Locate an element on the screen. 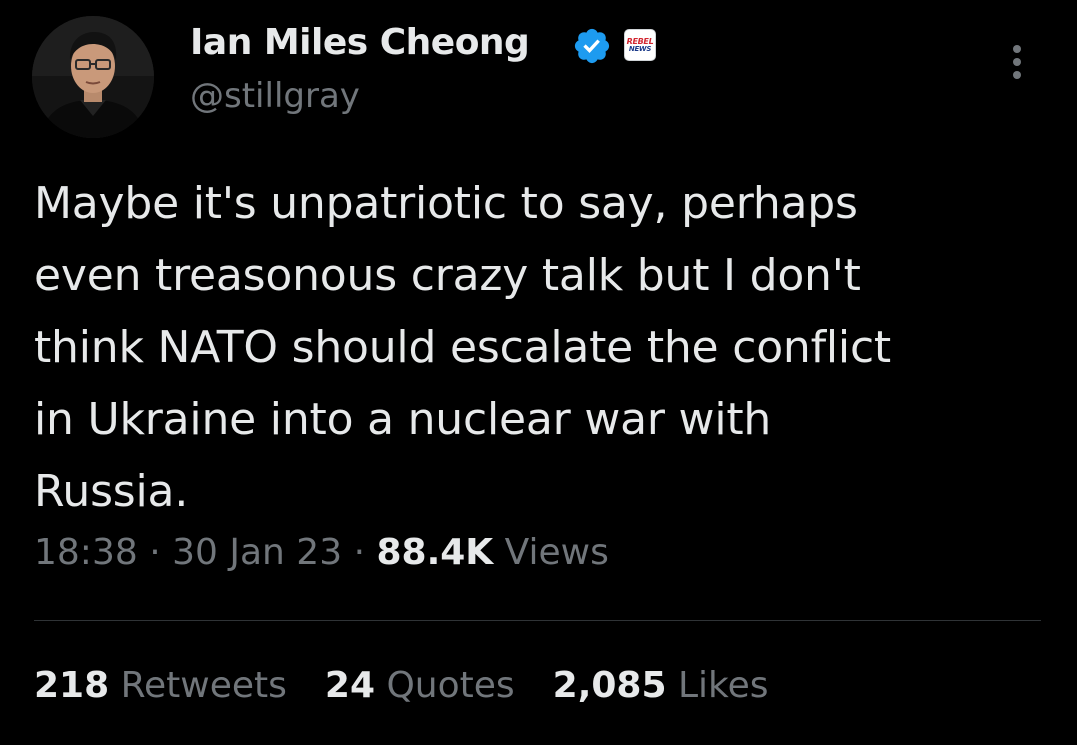 The width and height of the screenshot is (1077, 745). avatar-photo is located at coordinates (93, 77).